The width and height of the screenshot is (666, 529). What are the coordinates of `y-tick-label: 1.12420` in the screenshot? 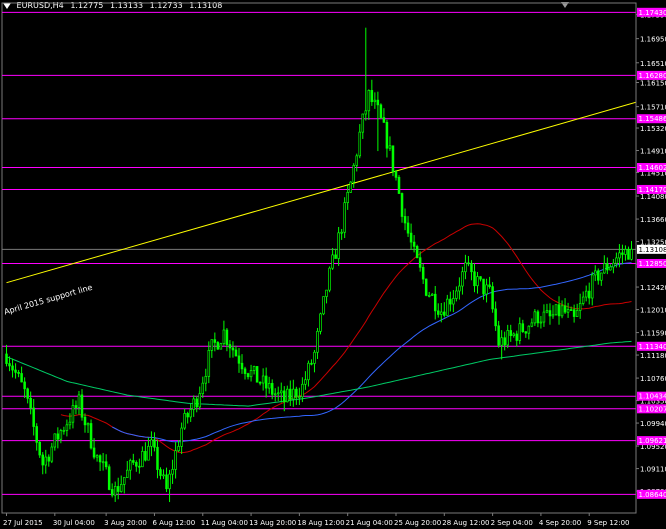 It's located at (653, 288).